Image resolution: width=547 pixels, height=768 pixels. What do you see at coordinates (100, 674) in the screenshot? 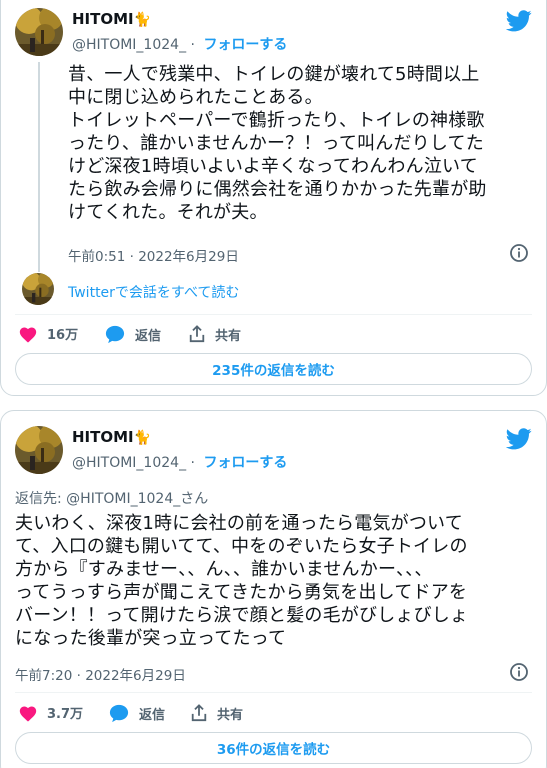
I see `timestamp: 午前7:20 · 2022年6月29日` at bounding box center [100, 674].